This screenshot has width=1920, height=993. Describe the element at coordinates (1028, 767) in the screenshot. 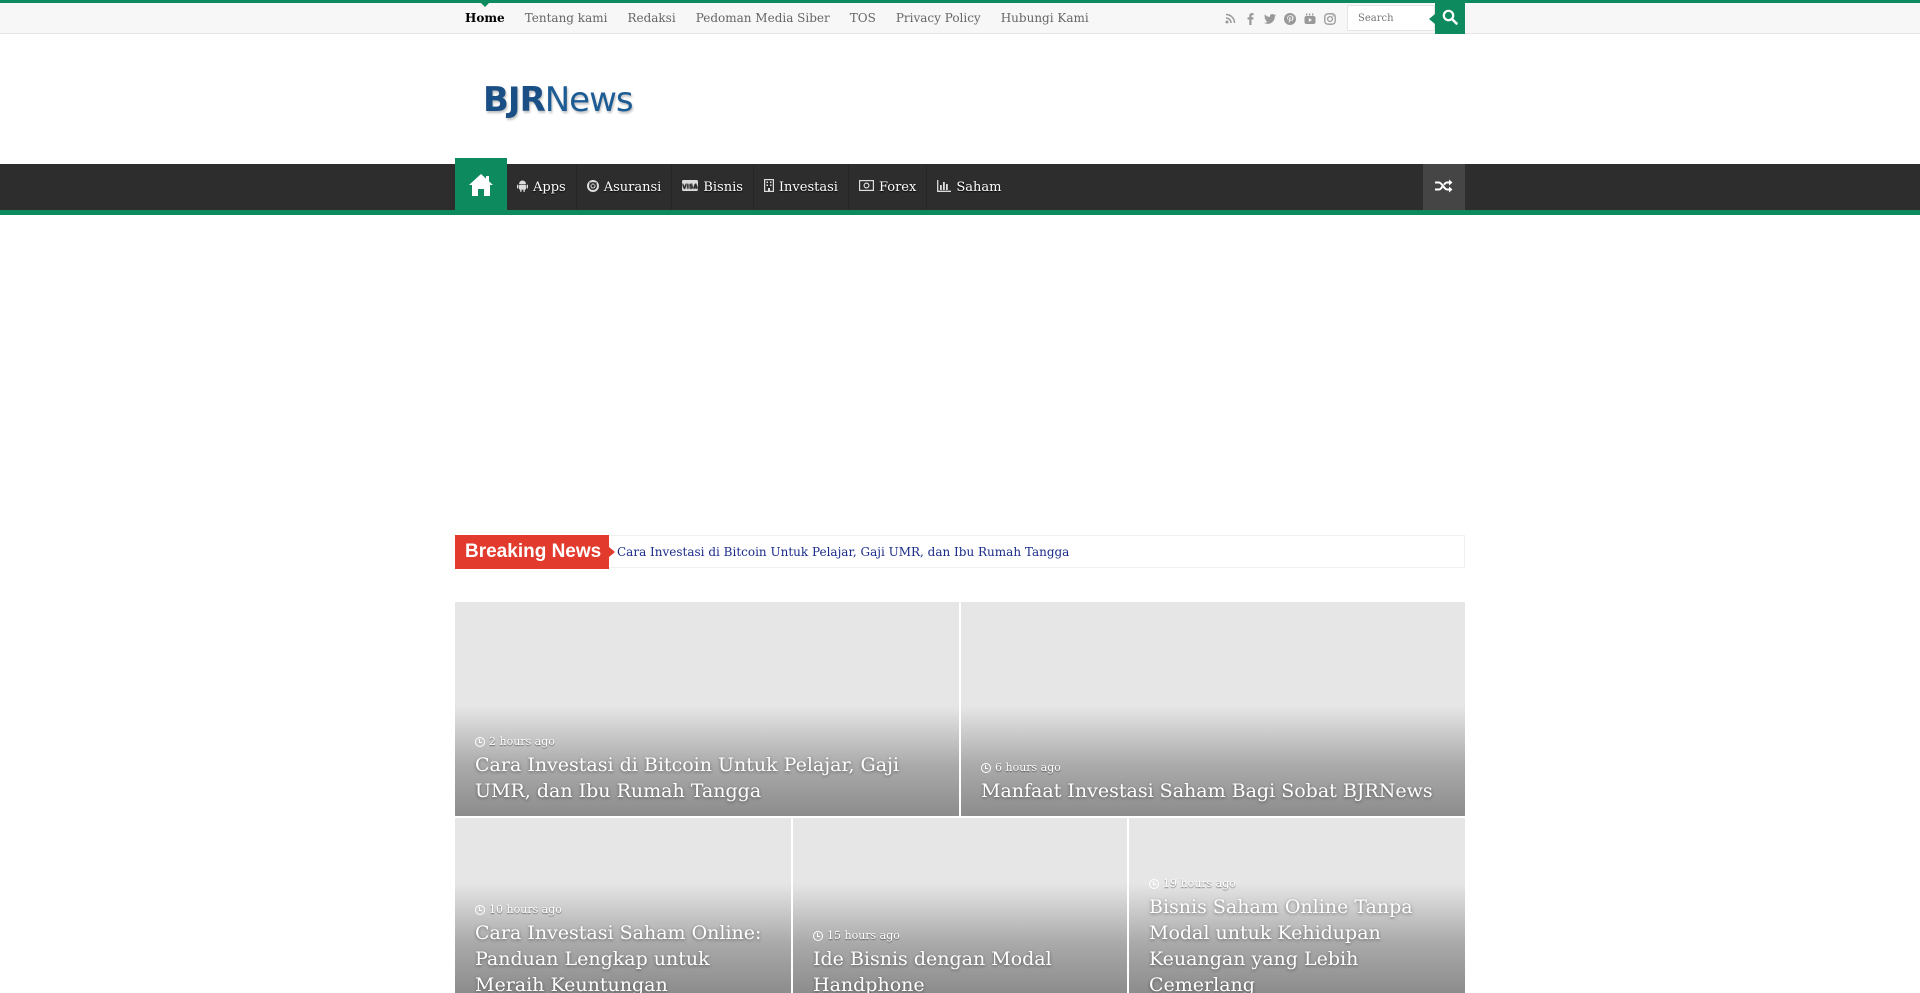

I see `post-time-text: 6 hours ago` at that location.